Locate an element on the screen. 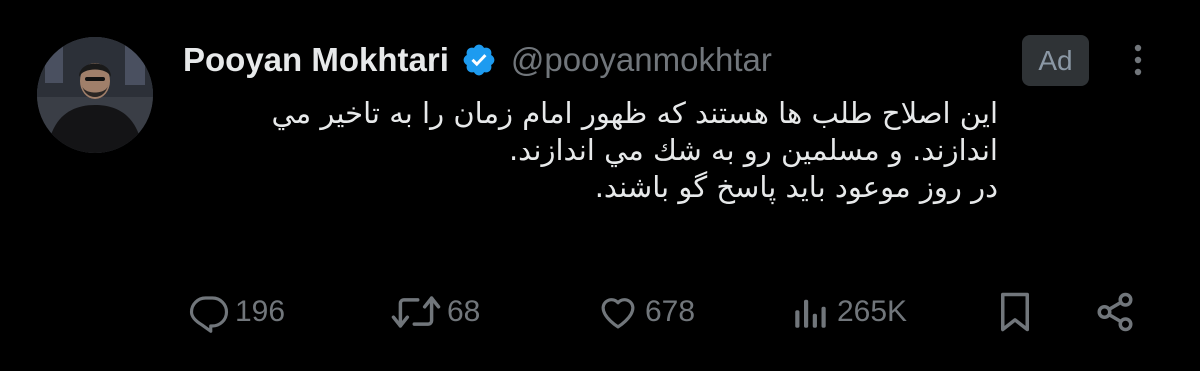 The height and width of the screenshot is (371, 1200). bookmark-button is located at coordinates (1015, 312).